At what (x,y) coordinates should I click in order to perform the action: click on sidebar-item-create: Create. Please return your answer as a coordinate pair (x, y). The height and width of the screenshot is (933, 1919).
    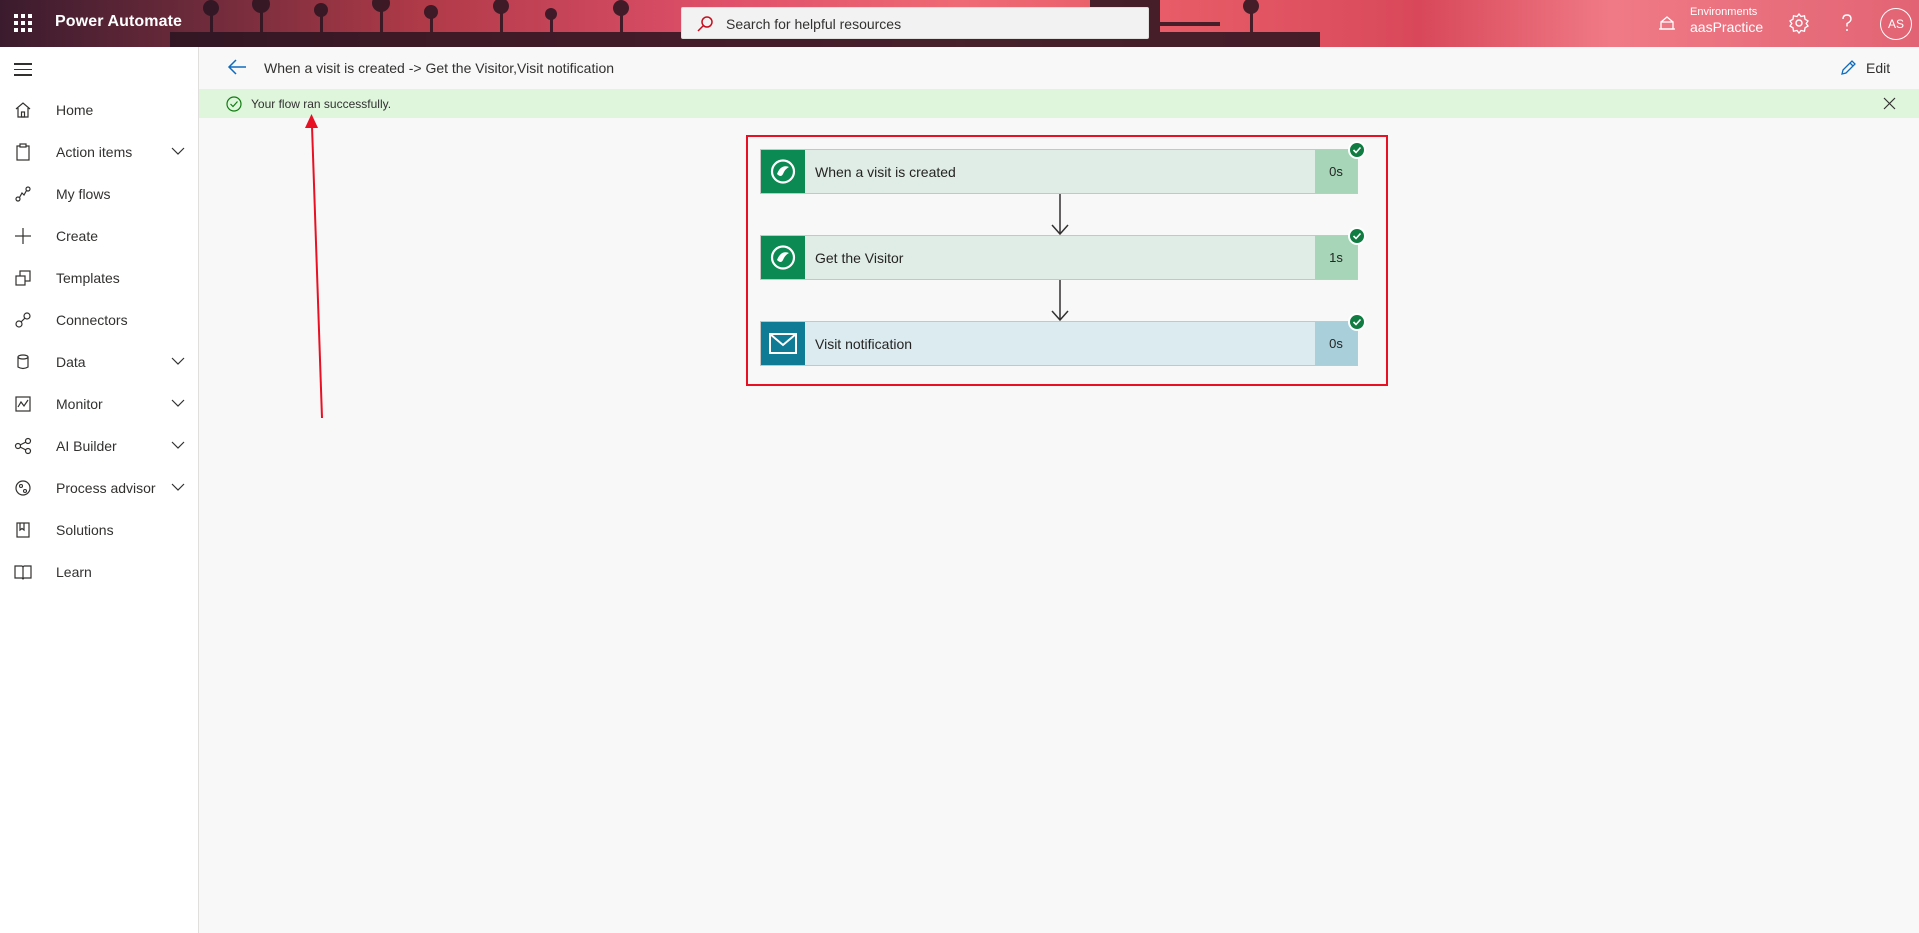
    Looking at the image, I should click on (99, 236).